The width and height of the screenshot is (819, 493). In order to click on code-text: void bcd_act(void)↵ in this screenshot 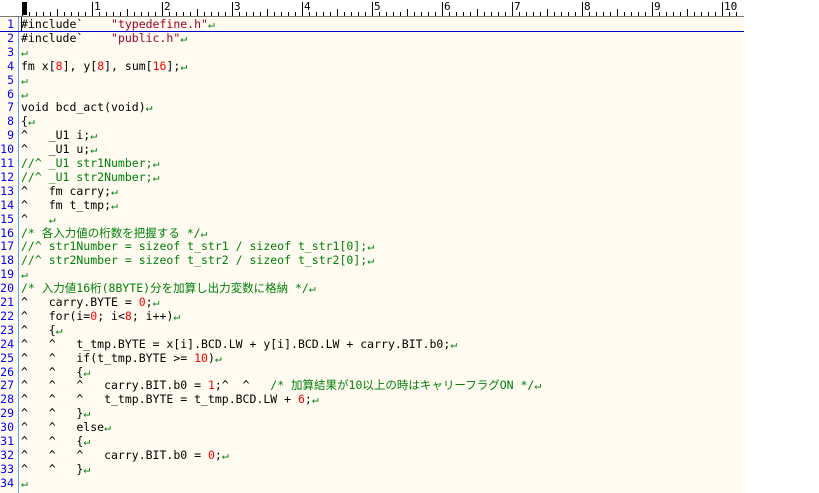, I will do `click(87, 107)`.